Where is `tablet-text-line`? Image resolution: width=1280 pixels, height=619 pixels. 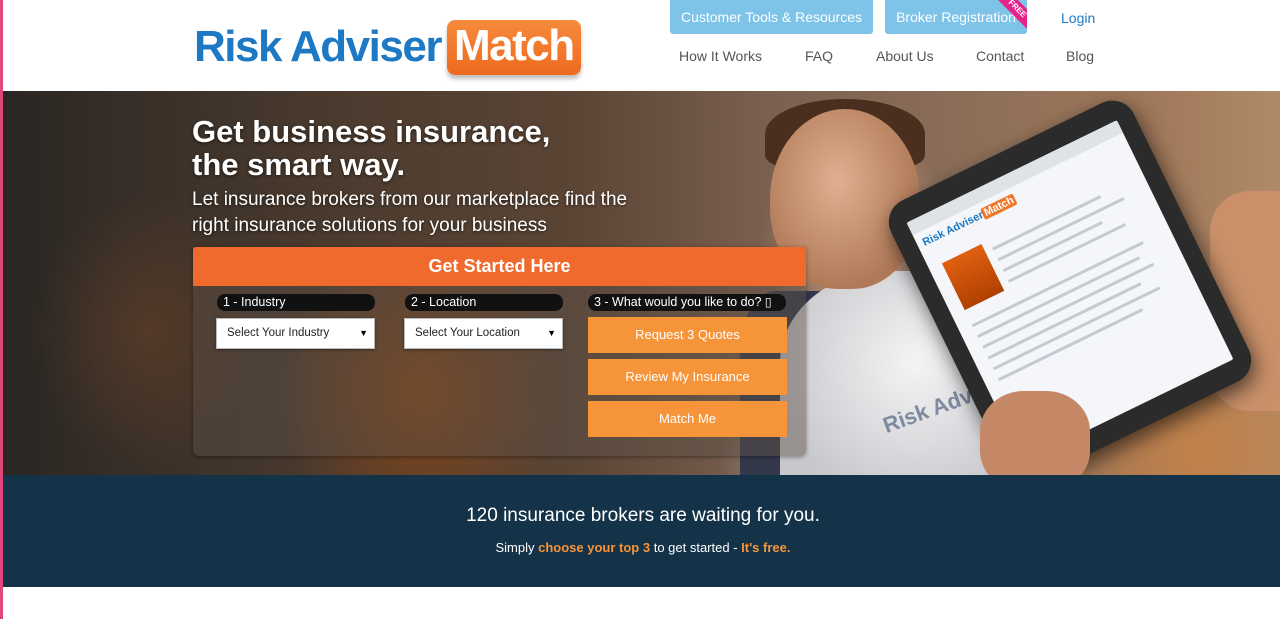 tablet-text-line is located at coordinates (1052, 247).